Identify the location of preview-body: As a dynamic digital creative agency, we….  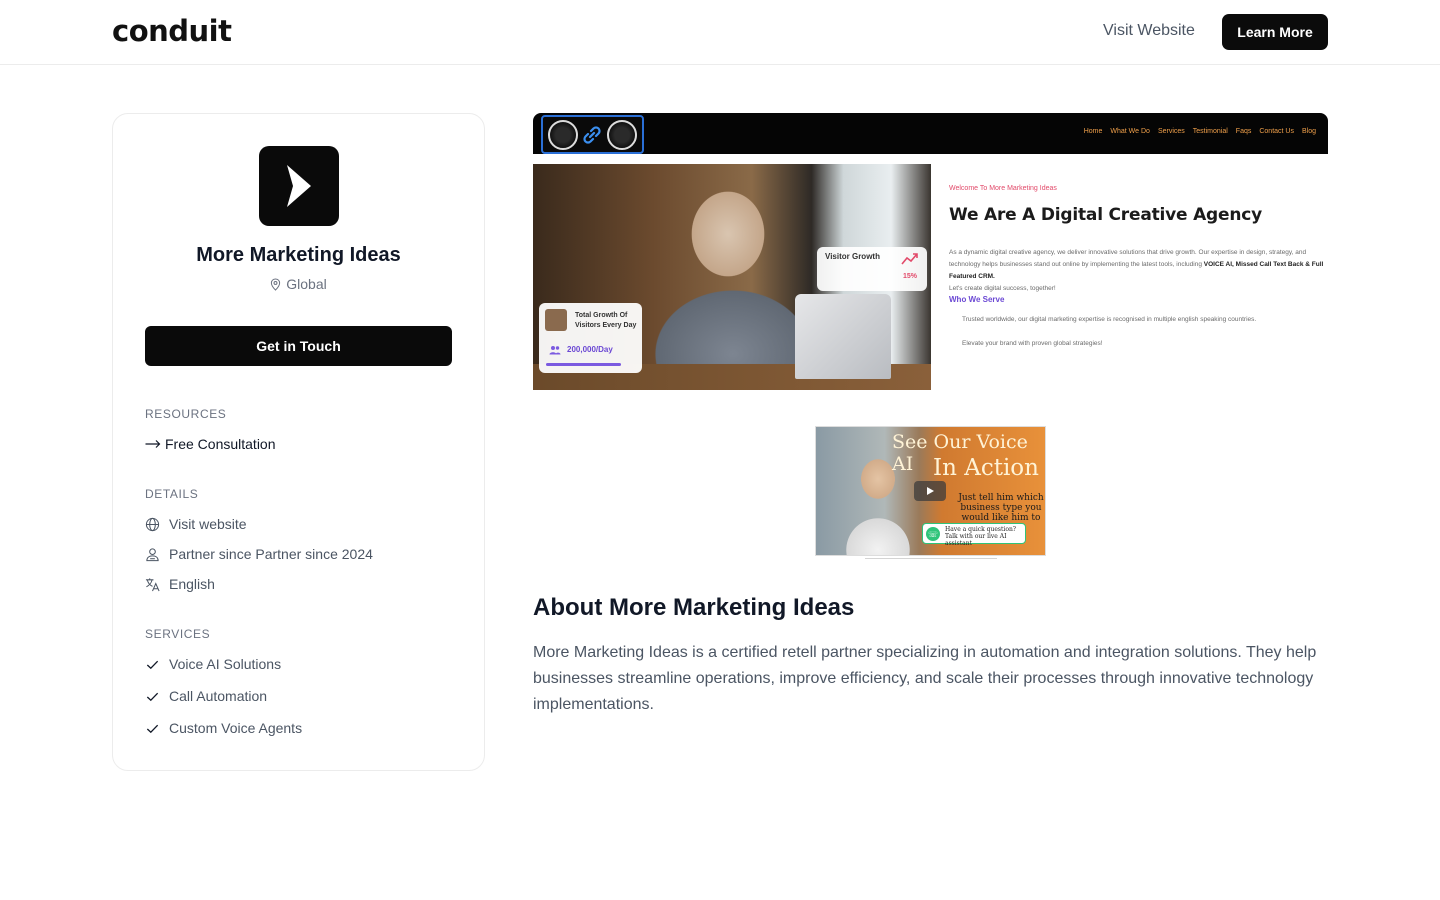
(1136, 271).